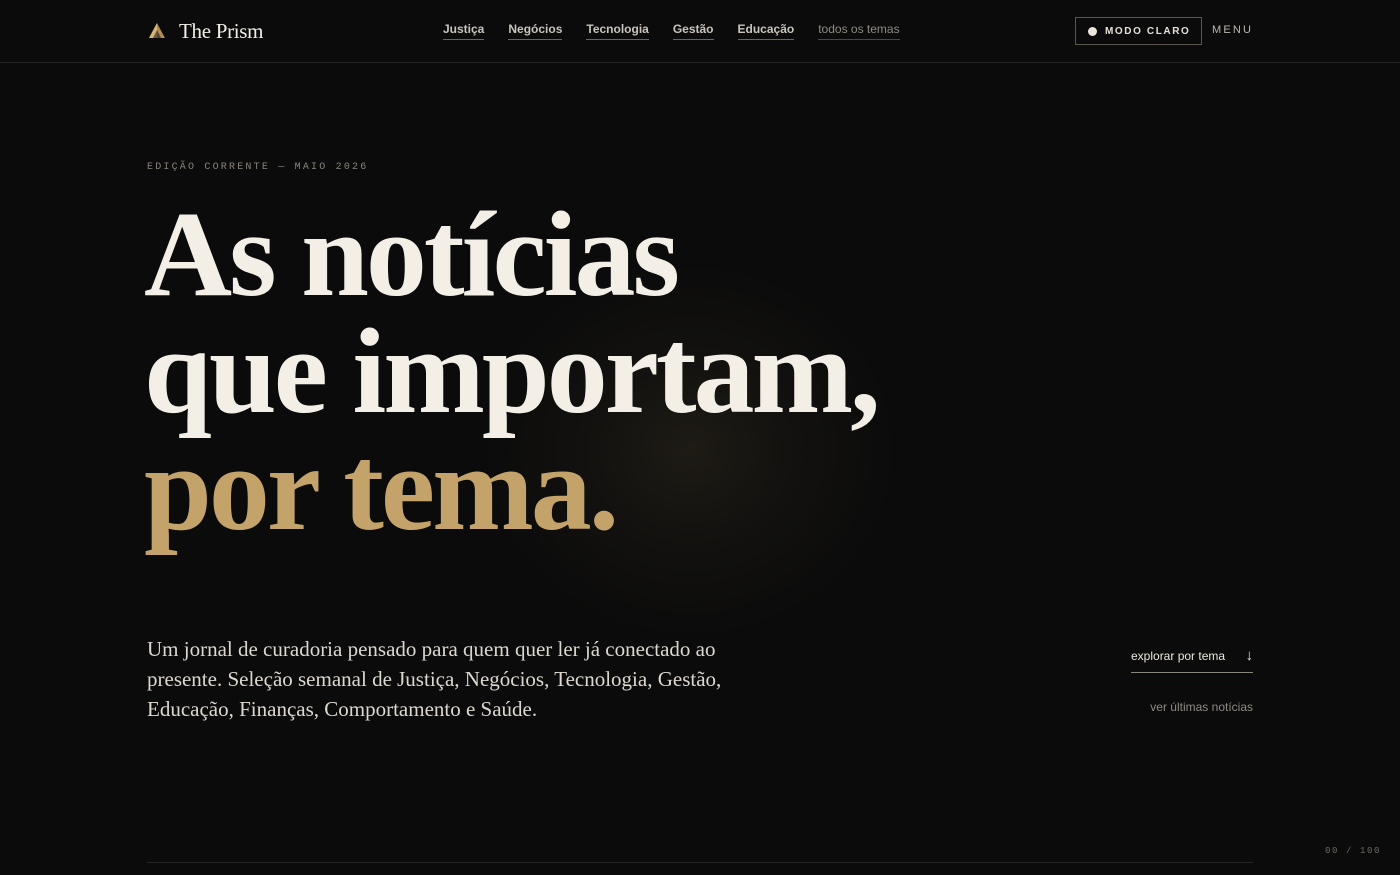  Describe the element at coordinates (157, 31) in the screenshot. I see `prism-triangle-icon` at that location.